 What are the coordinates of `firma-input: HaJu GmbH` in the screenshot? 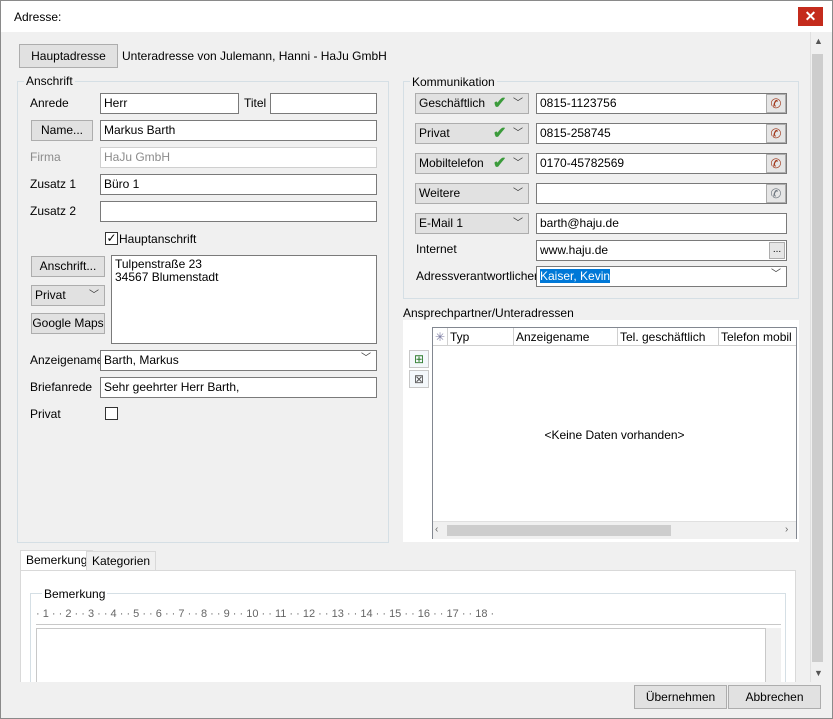 It's located at (238, 157).